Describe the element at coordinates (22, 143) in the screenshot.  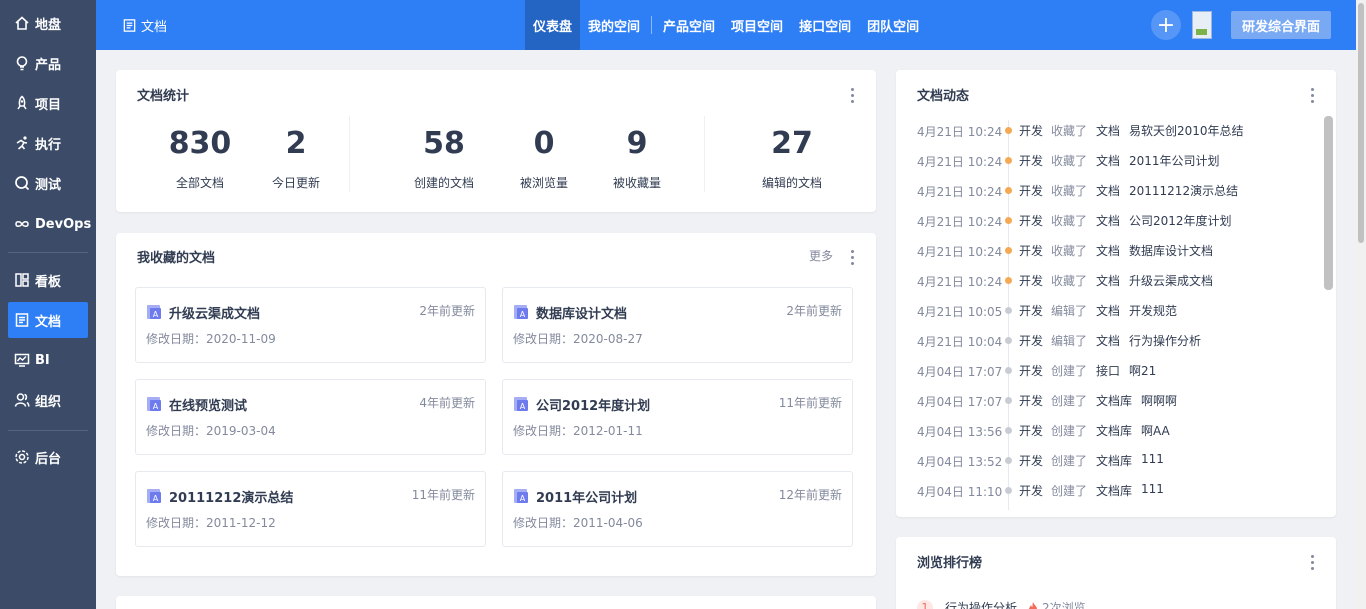
I see `run-icon` at that location.